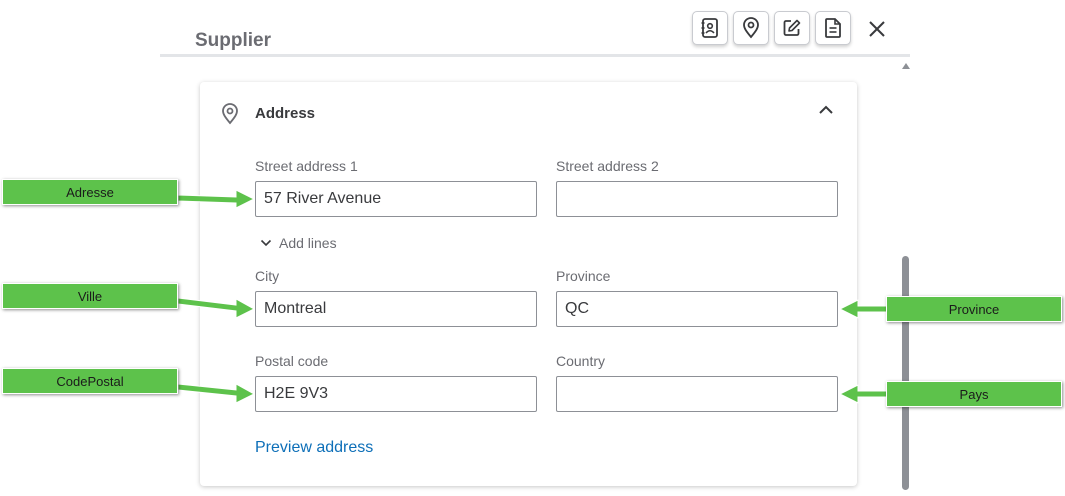 Image resolution: width=1065 pixels, height=496 pixels. What do you see at coordinates (974, 309) in the screenshot?
I see `province-callout: Province` at bounding box center [974, 309].